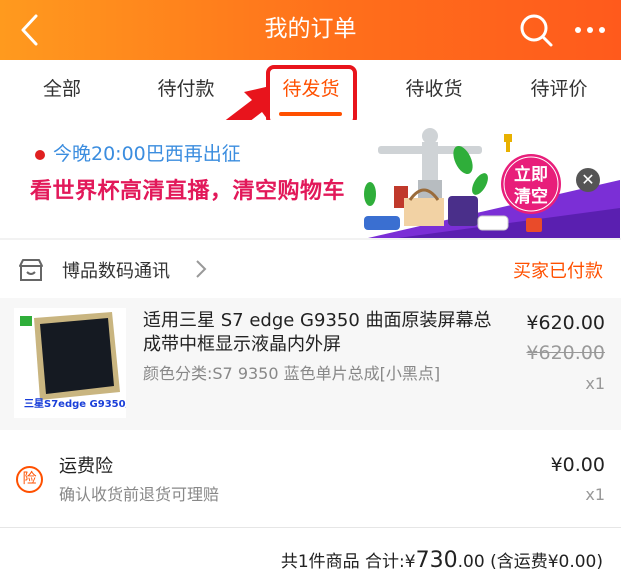 The height and width of the screenshot is (588, 621). Describe the element at coordinates (565, 323) in the screenshot. I see `product-price: ¥620.00` at that location.